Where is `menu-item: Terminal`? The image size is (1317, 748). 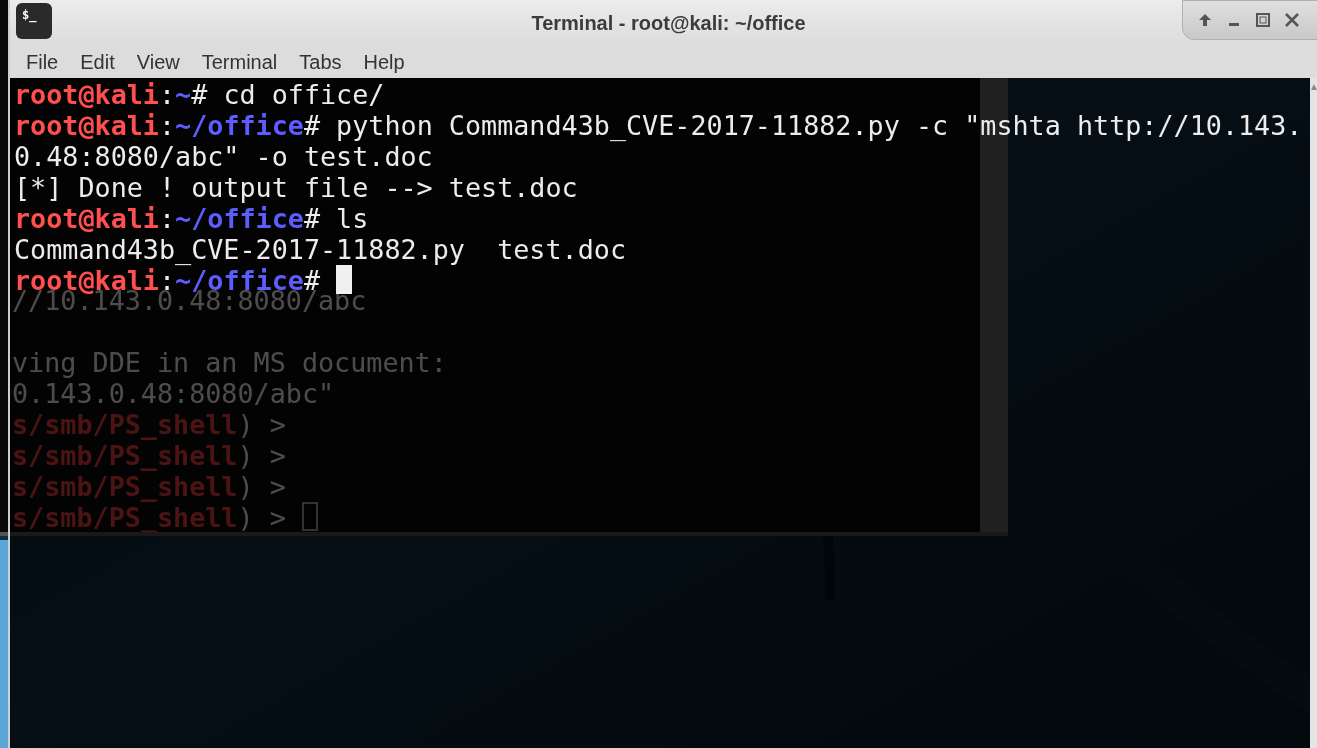
menu-item: Terminal is located at coordinates (239, 61).